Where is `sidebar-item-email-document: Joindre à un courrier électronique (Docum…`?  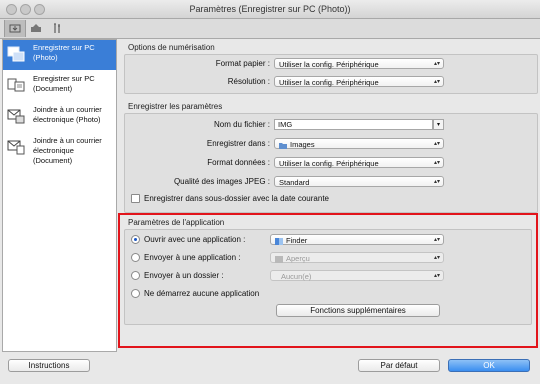
sidebar-item-email-document: Joindre à un courrier électronique (Docum… is located at coordinates (59, 149).